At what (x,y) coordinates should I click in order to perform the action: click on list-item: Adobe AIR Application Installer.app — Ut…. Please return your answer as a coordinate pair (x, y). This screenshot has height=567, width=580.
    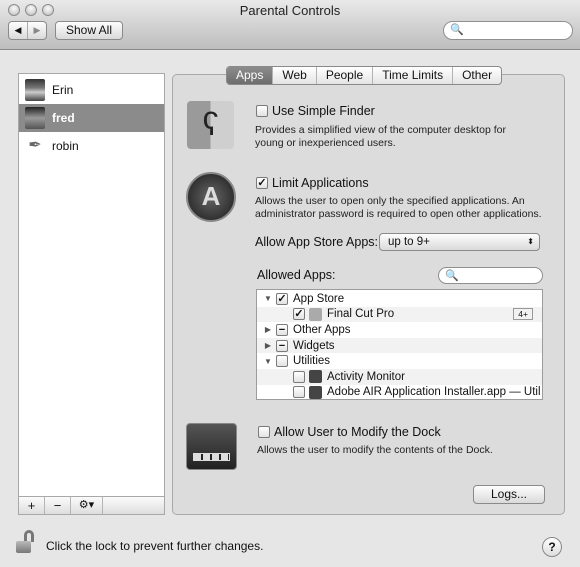
    Looking at the image, I should click on (399, 392).